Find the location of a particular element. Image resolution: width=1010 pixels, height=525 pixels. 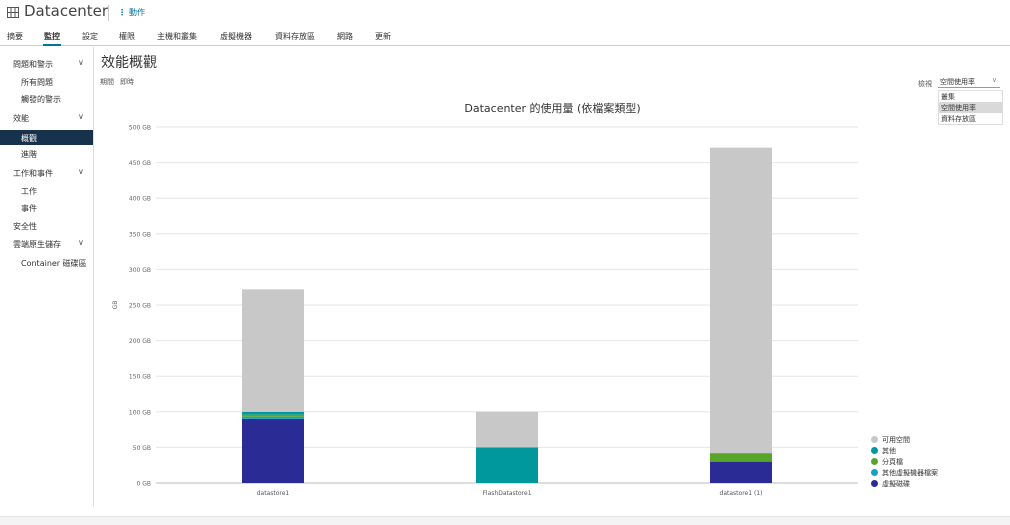

legend-label: 其他 is located at coordinates (889, 451).